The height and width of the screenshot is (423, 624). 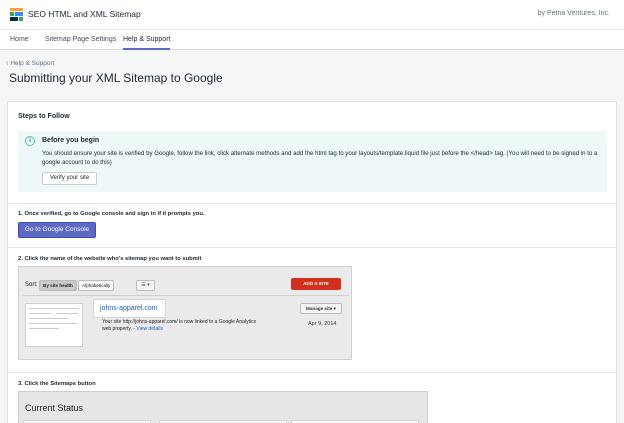 What do you see at coordinates (322, 324) in the screenshot?
I see `site-date: Apr 9, 2014` at bounding box center [322, 324].